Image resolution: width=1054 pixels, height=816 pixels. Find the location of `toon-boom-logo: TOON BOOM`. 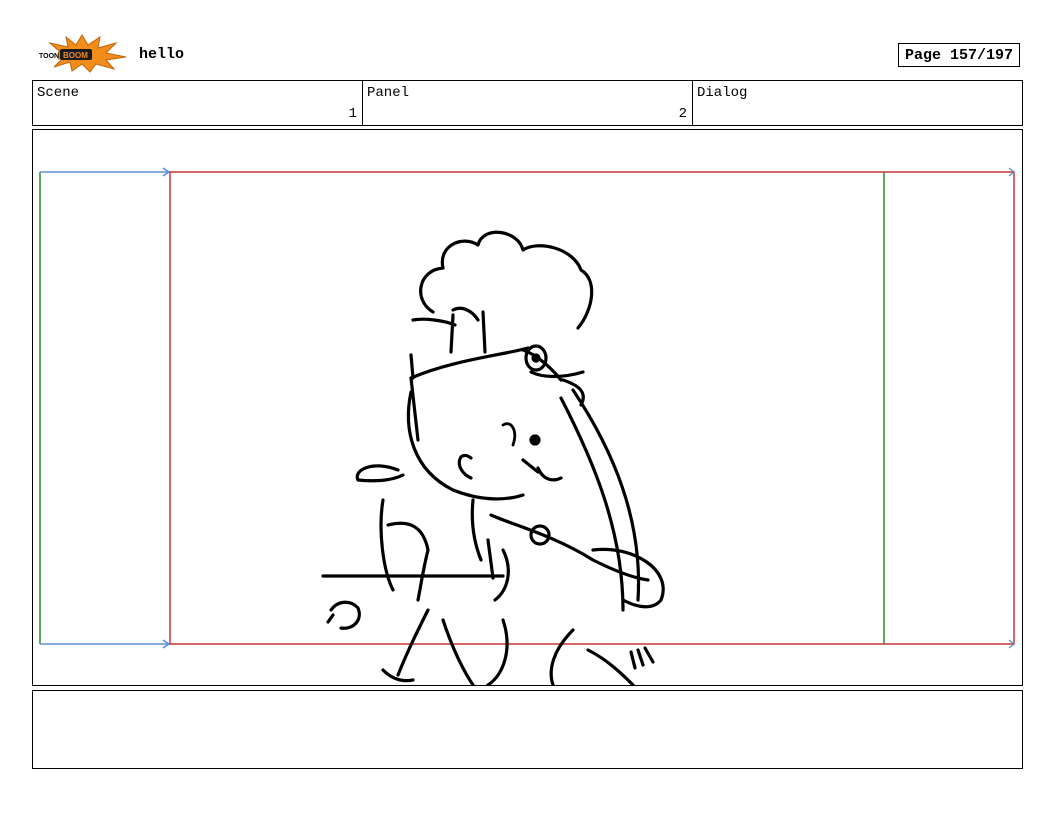

toon-boom-logo: TOON BOOM is located at coordinates (82, 53).